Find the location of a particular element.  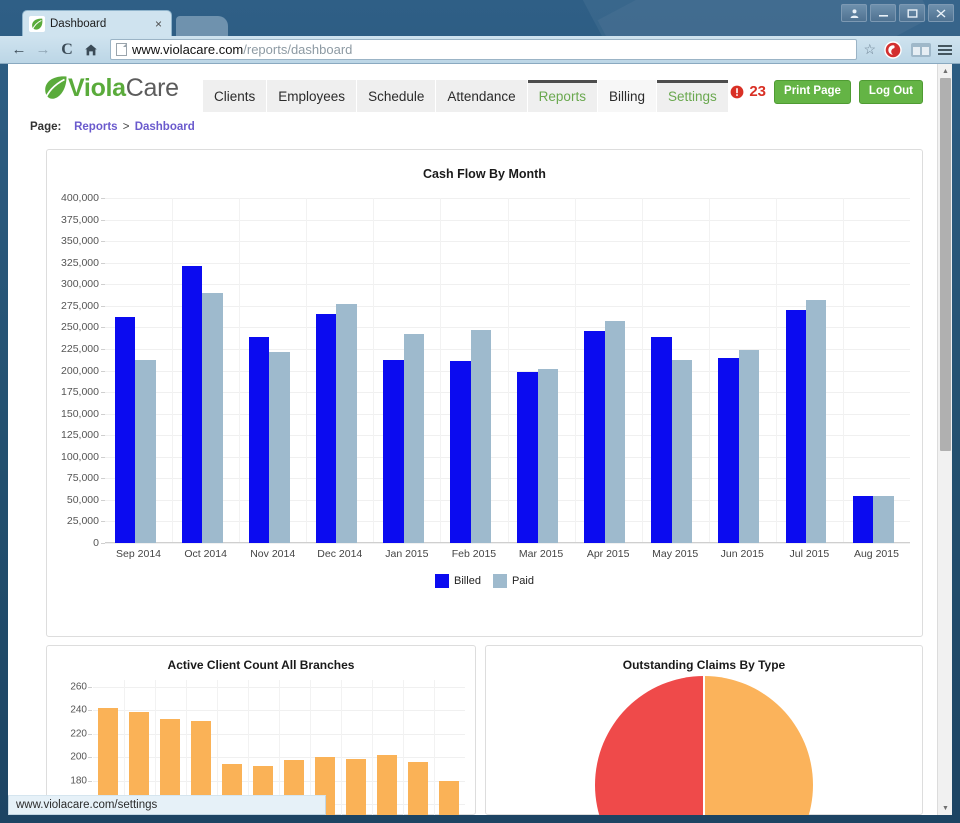

tab-close-icon: × is located at coordinates (158, 24).